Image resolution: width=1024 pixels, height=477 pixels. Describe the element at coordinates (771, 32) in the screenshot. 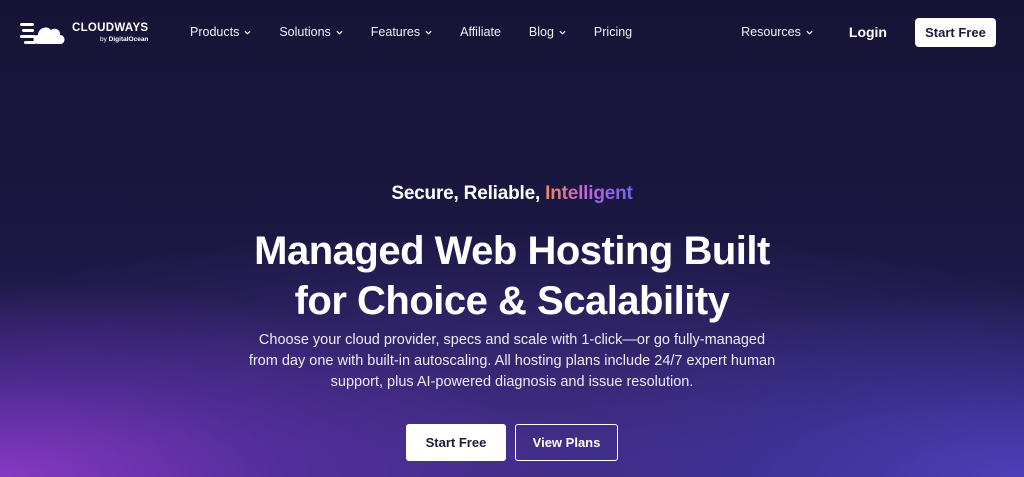

I see `nav-item-label: Resources` at that location.